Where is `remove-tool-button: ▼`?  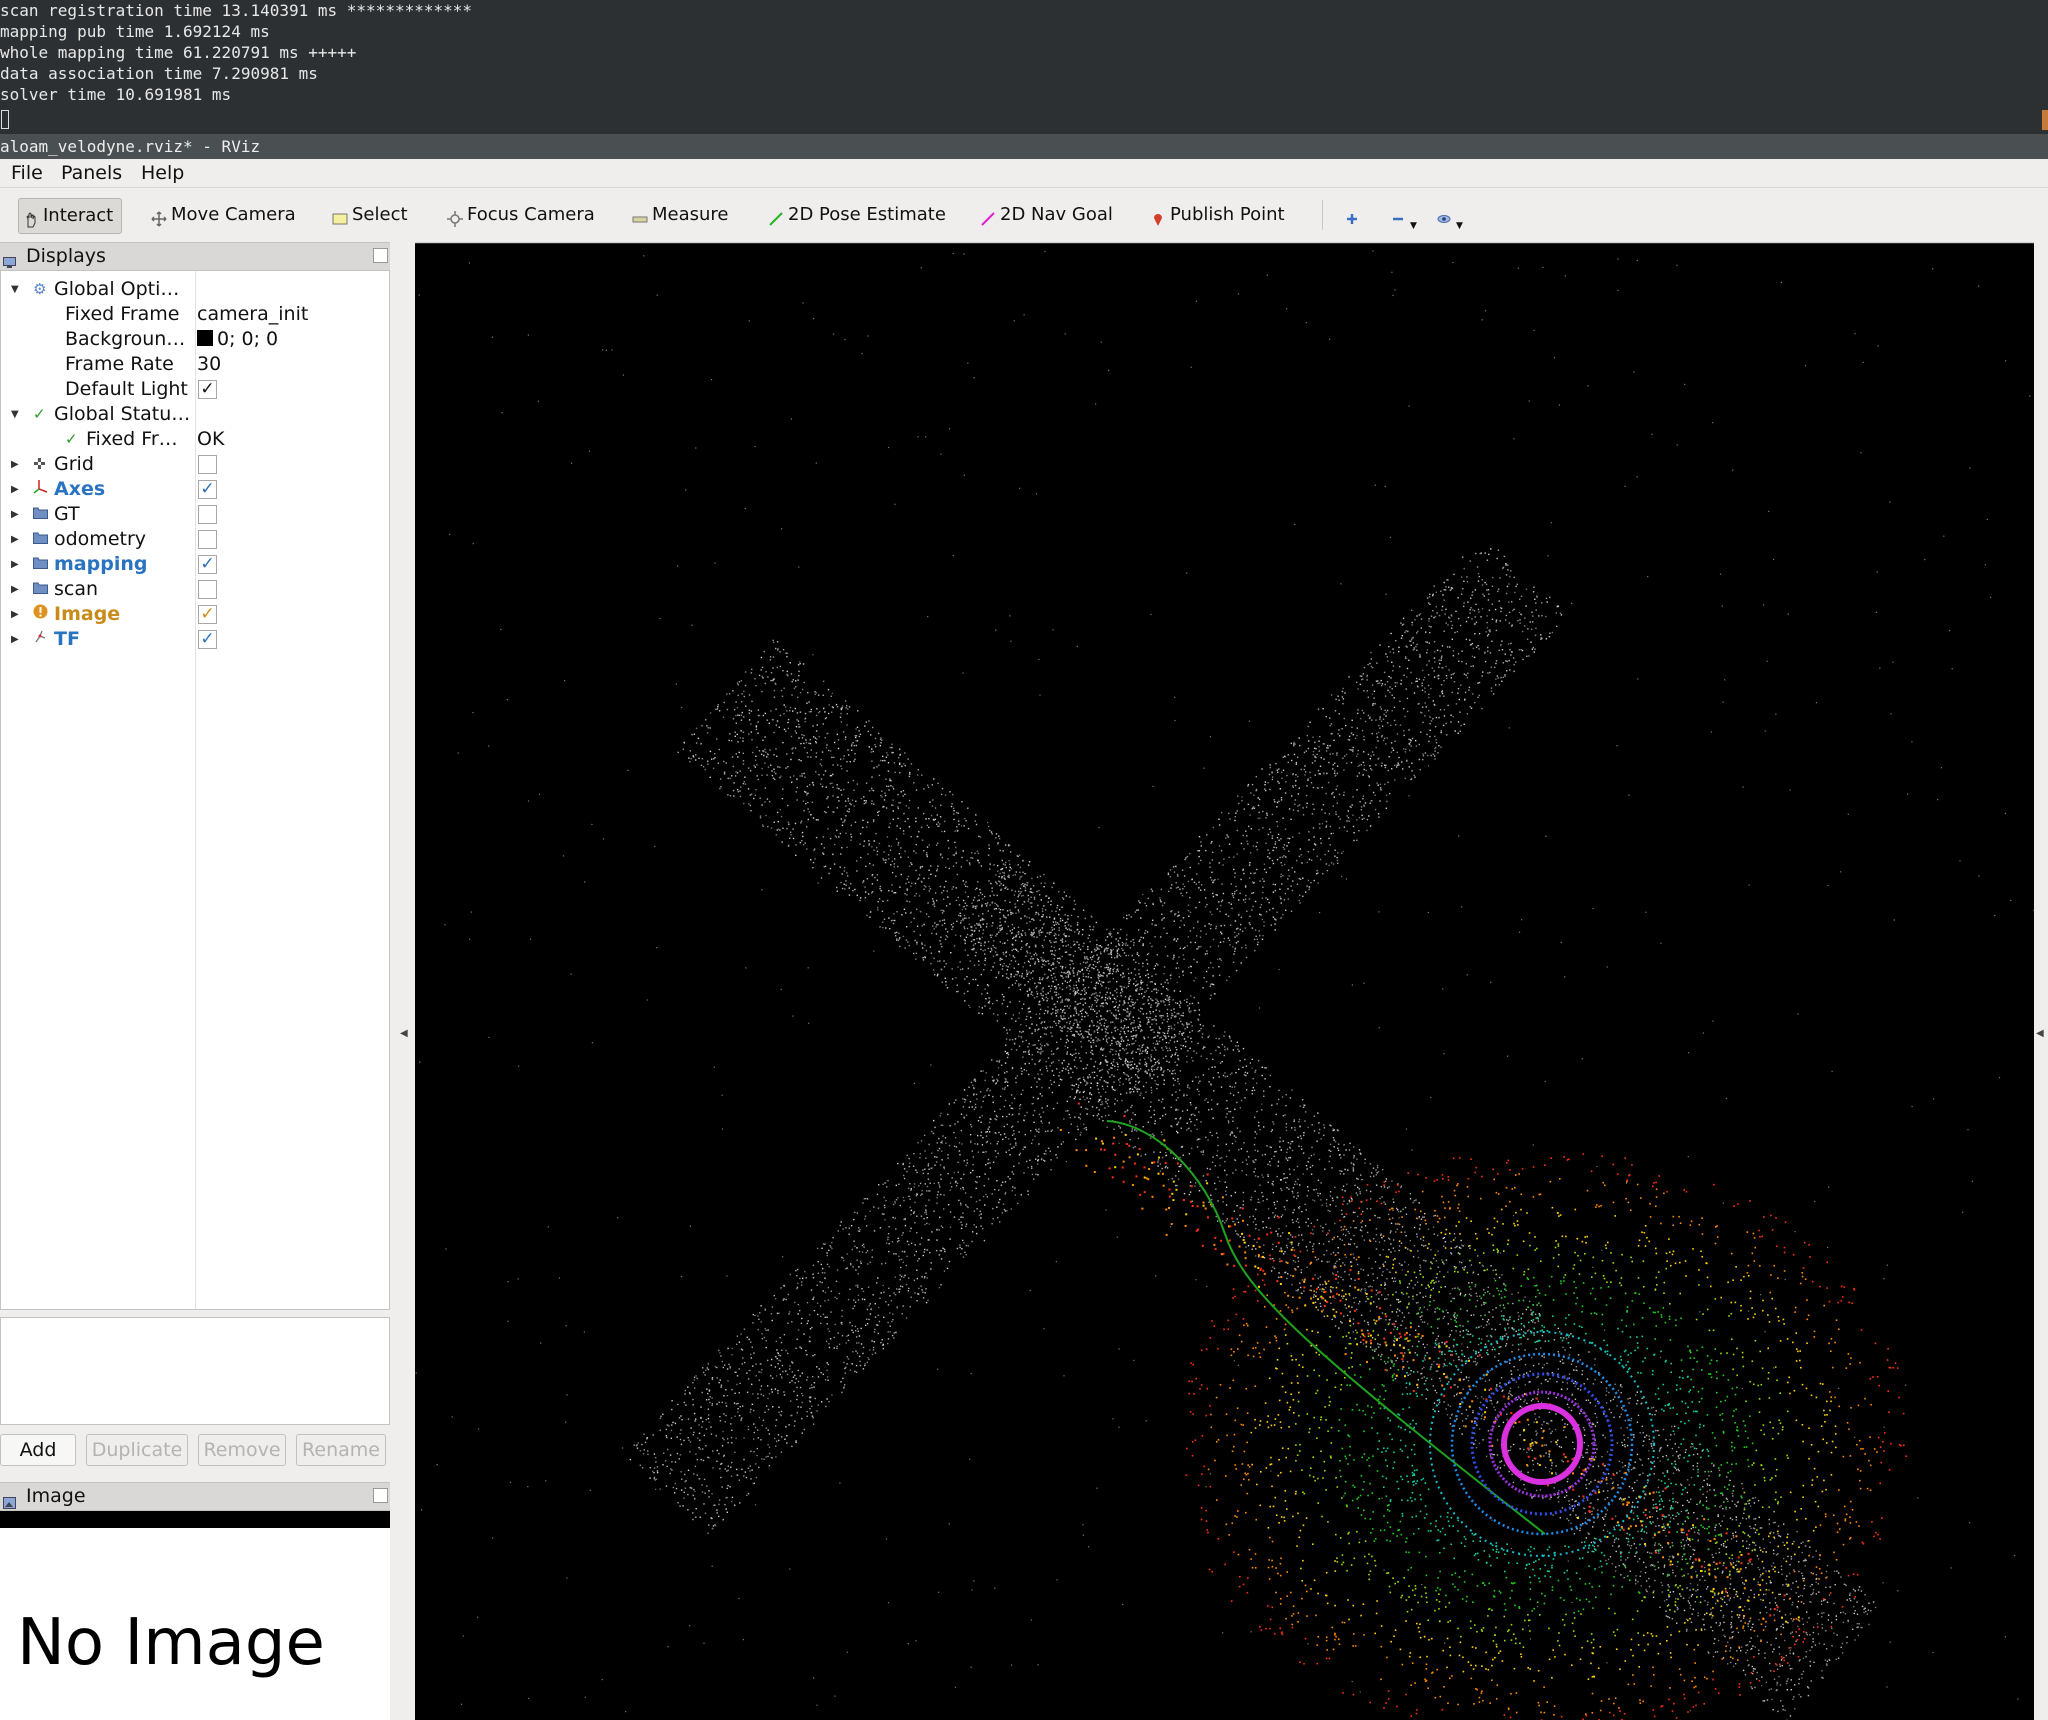 remove-tool-button: ▼ is located at coordinates (1403, 215).